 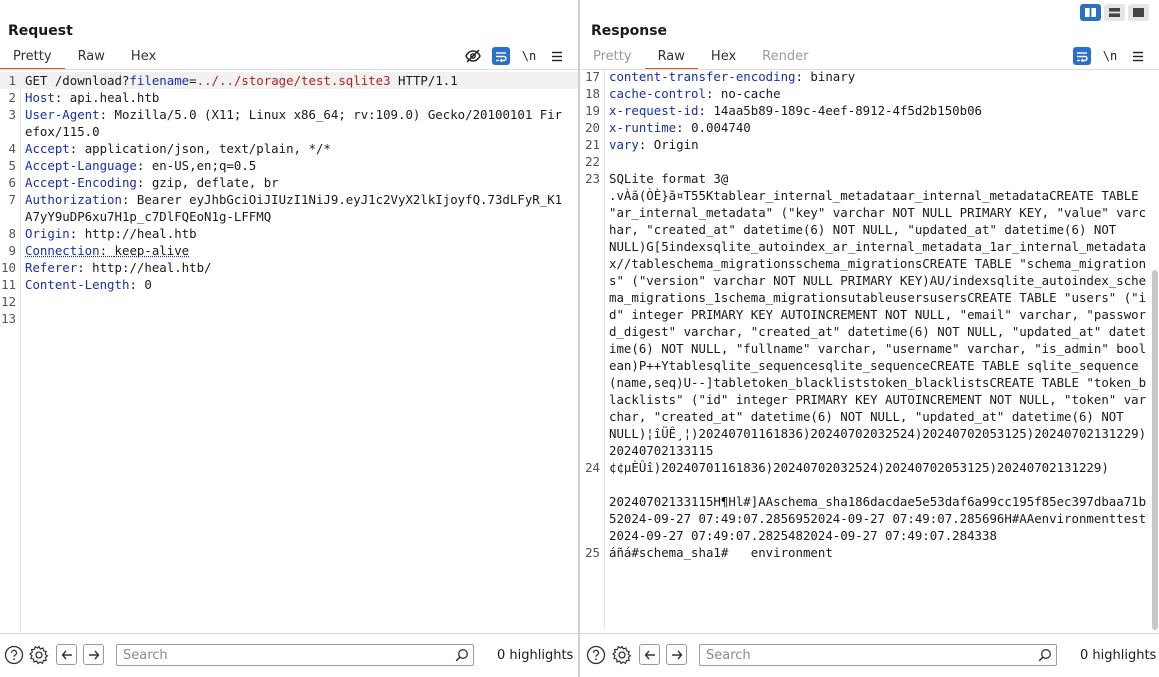 I want to click on header-row: 18 cache-control: no-cache, so click(x=683, y=93).